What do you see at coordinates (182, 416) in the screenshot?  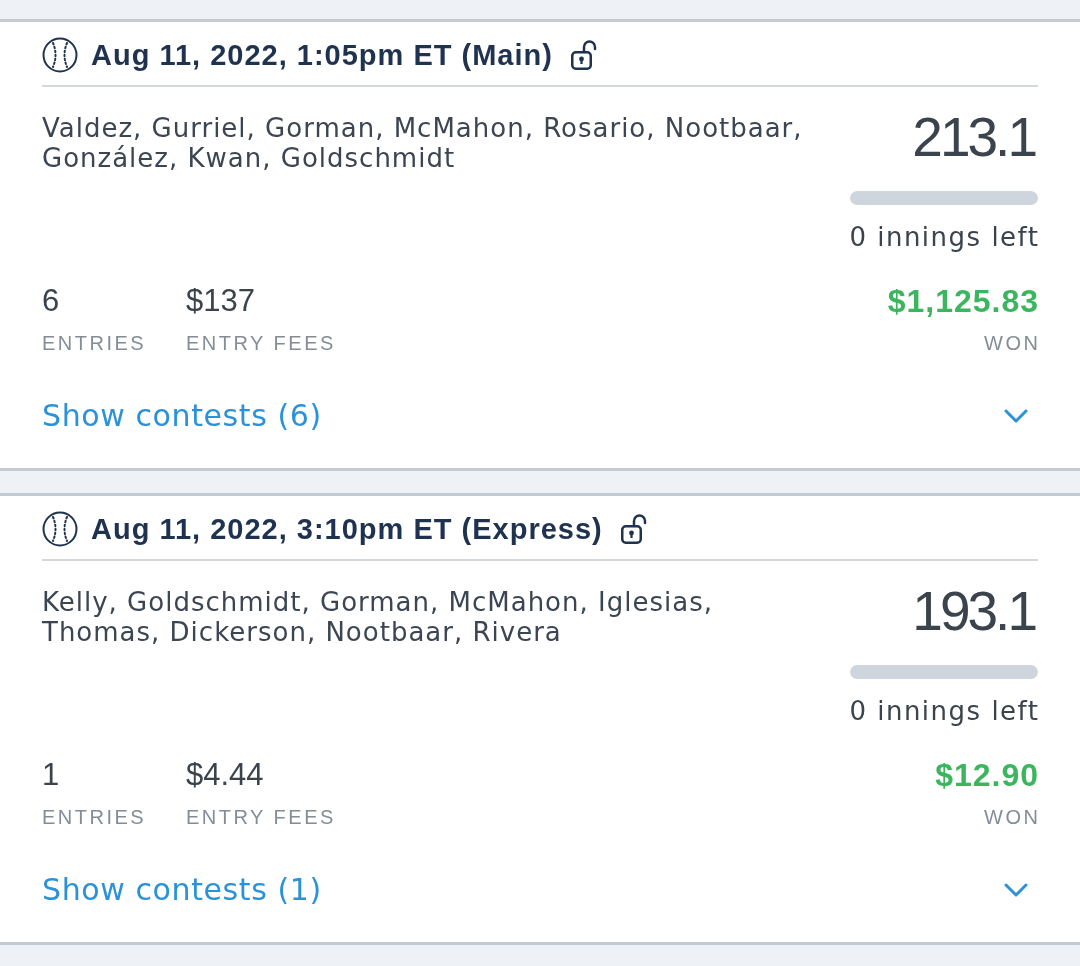 I see `show-contests-link: Show contests (6)` at bounding box center [182, 416].